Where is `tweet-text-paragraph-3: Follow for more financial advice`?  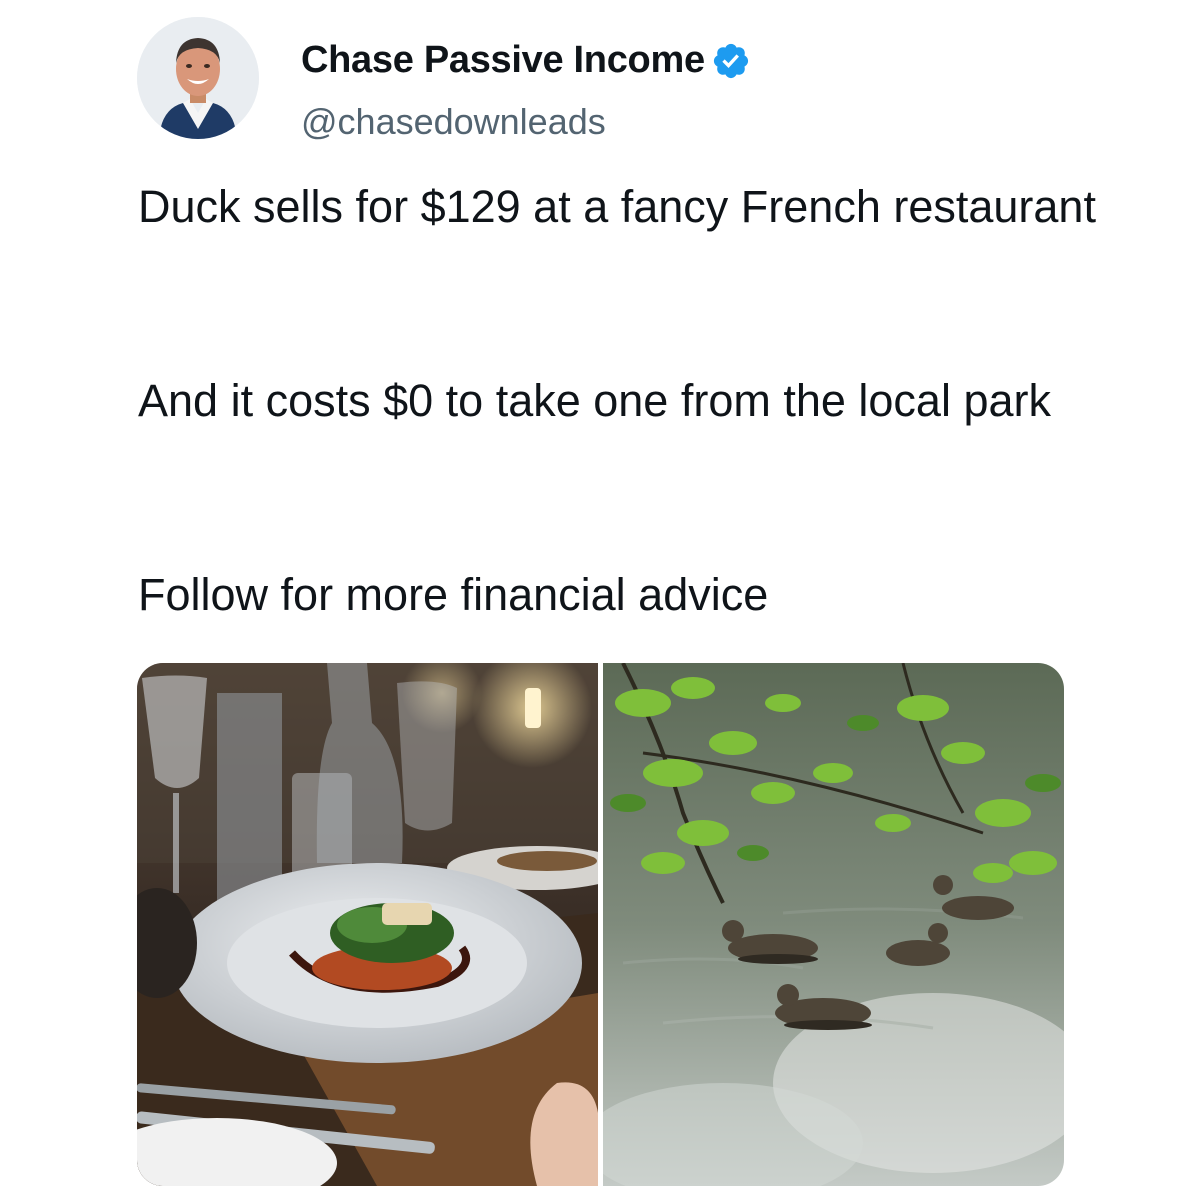 tweet-text-paragraph-3: Follow for more financial advice is located at coordinates (453, 594).